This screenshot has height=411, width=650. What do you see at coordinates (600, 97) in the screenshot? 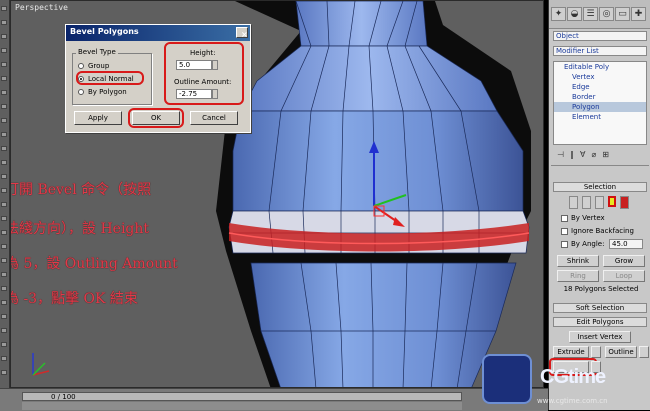
I see `stack-item-border: Border` at bounding box center [600, 97].